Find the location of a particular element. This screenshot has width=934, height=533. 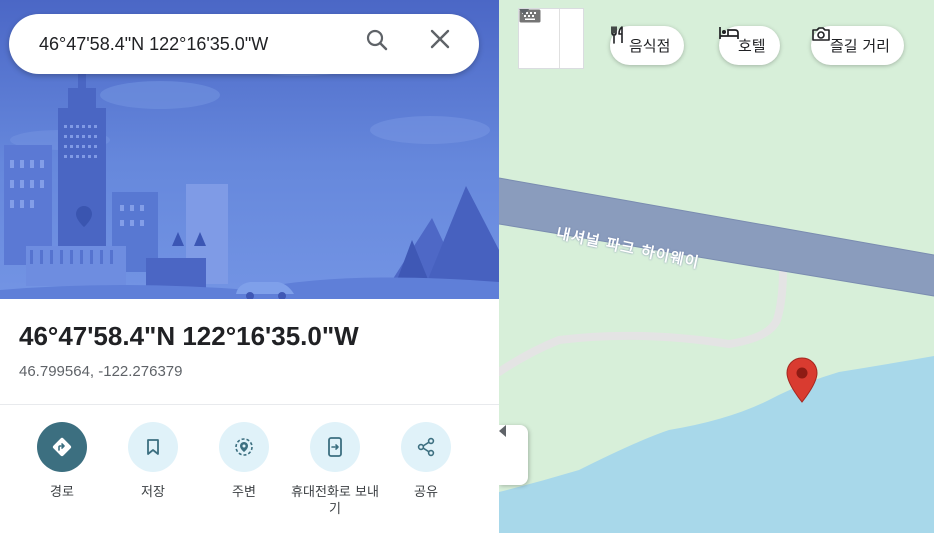

directions-icon is located at coordinates (62, 447).